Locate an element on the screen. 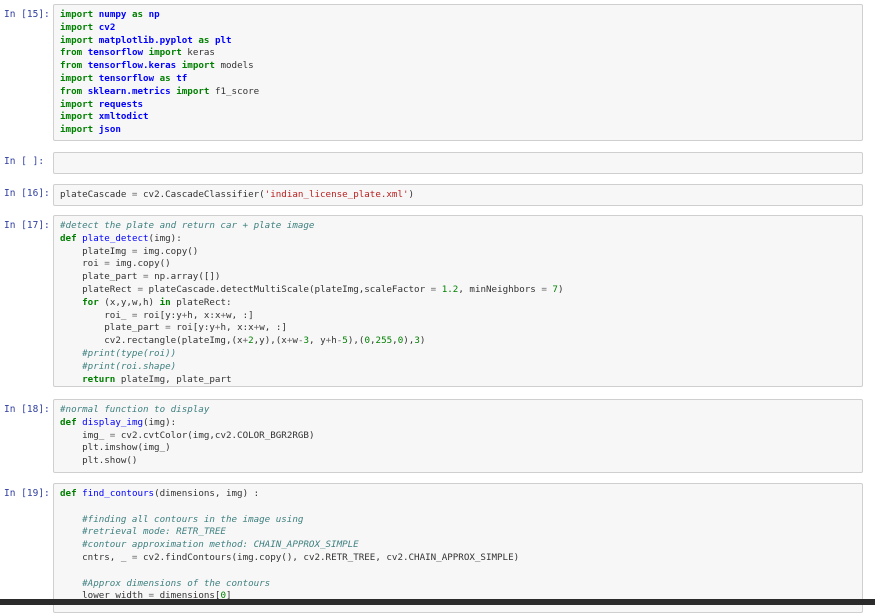 The image size is (875, 613). code-line: #retrieval mode: RETR_TREE is located at coordinates (459, 532).